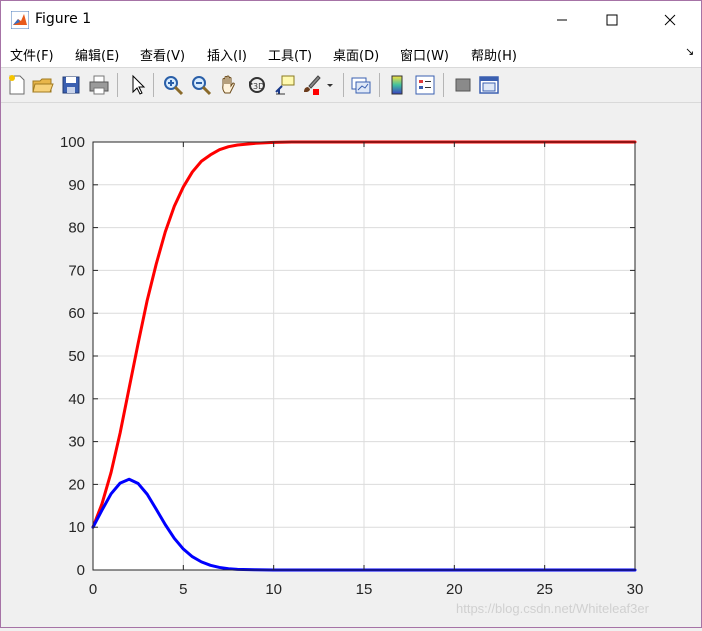 This screenshot has width=702, height=631. Describe the element at coordinates (361, 85) in the screenshot. I see `link-plot-icon` at that location.